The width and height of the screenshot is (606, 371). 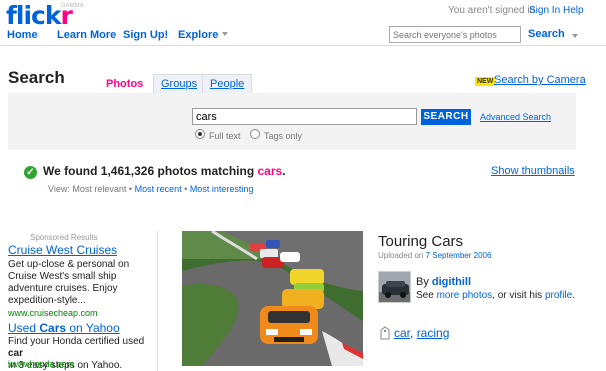 What do you see at coordinates (515, 117) in the screenshot?
I see `advanced-search-link: Advanced Search` at bounding box center [515, 117].